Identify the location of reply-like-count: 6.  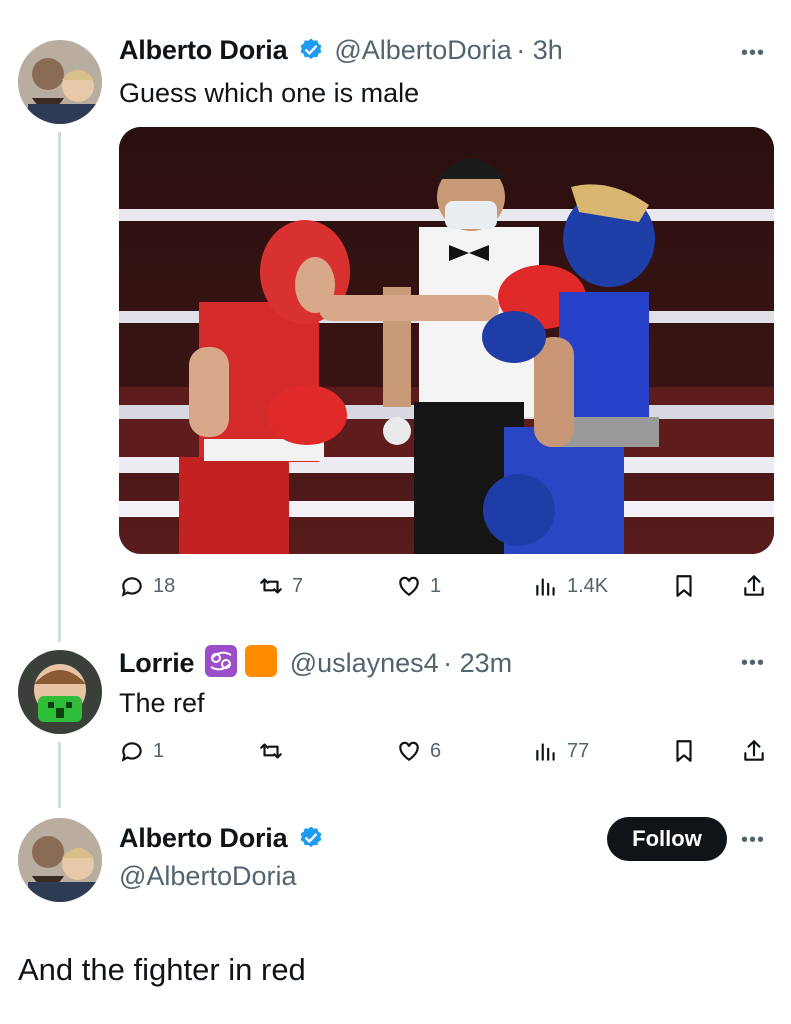
(436, 750).